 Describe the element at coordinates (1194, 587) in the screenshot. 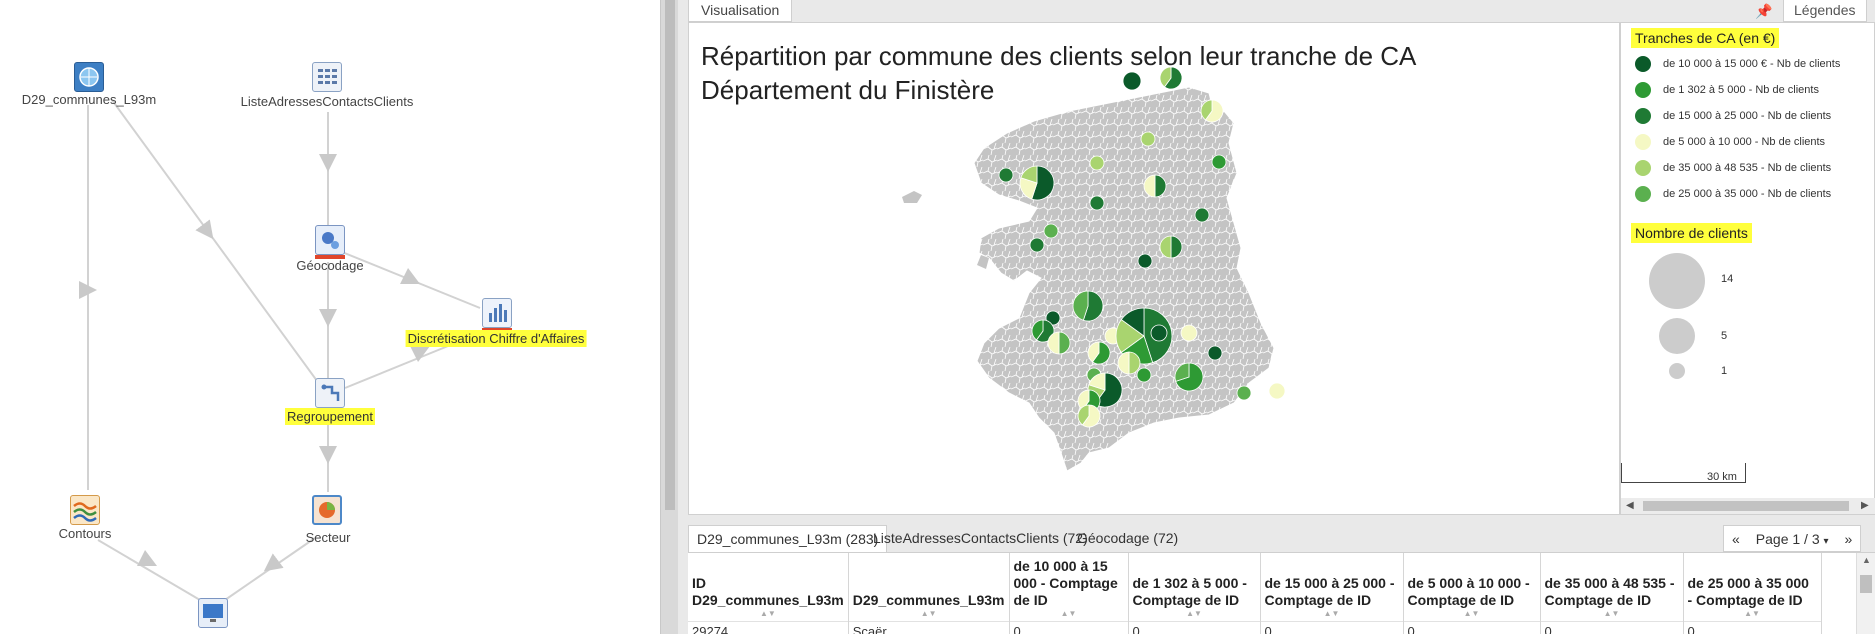

I see `column-header: de 1 302 à 5 000 - Comptage de ID ▲▼` at that location.